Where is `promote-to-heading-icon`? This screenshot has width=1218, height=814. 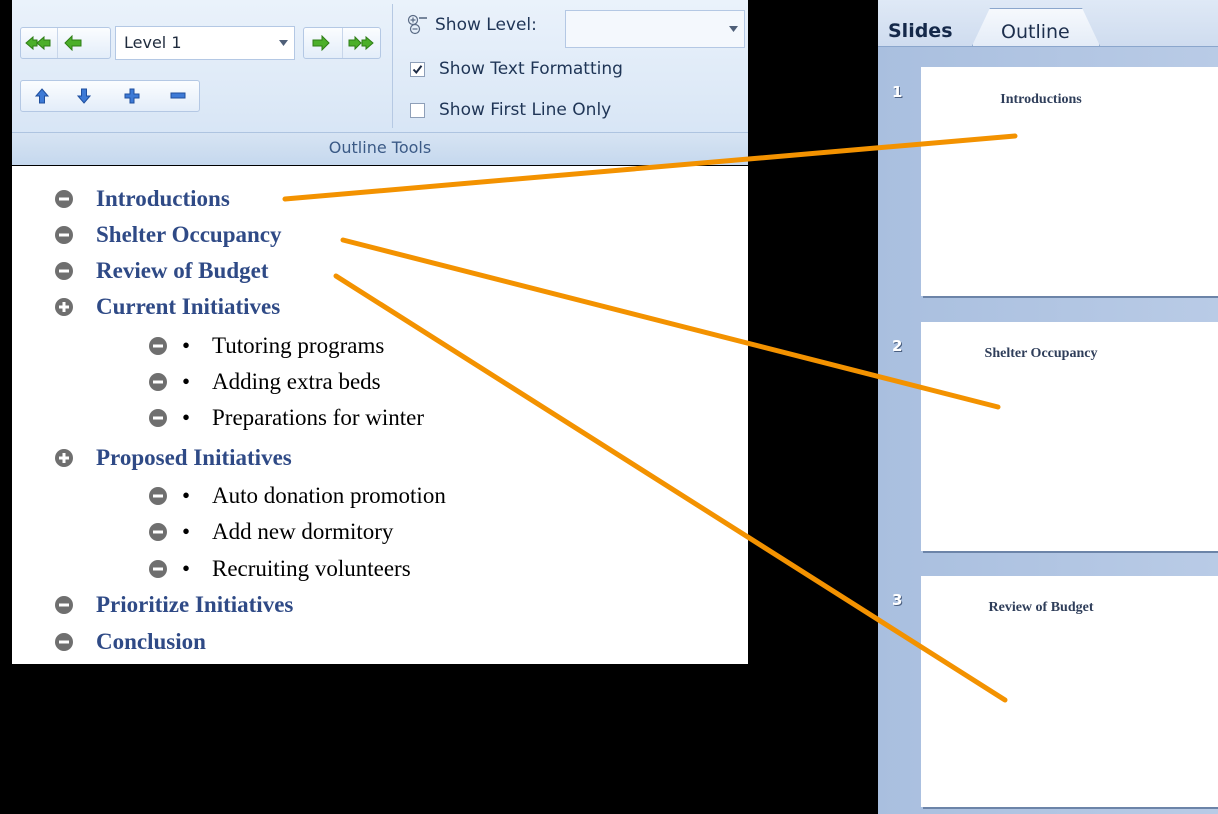
promote-to-heading-icon is located at coordinates (38, 43).